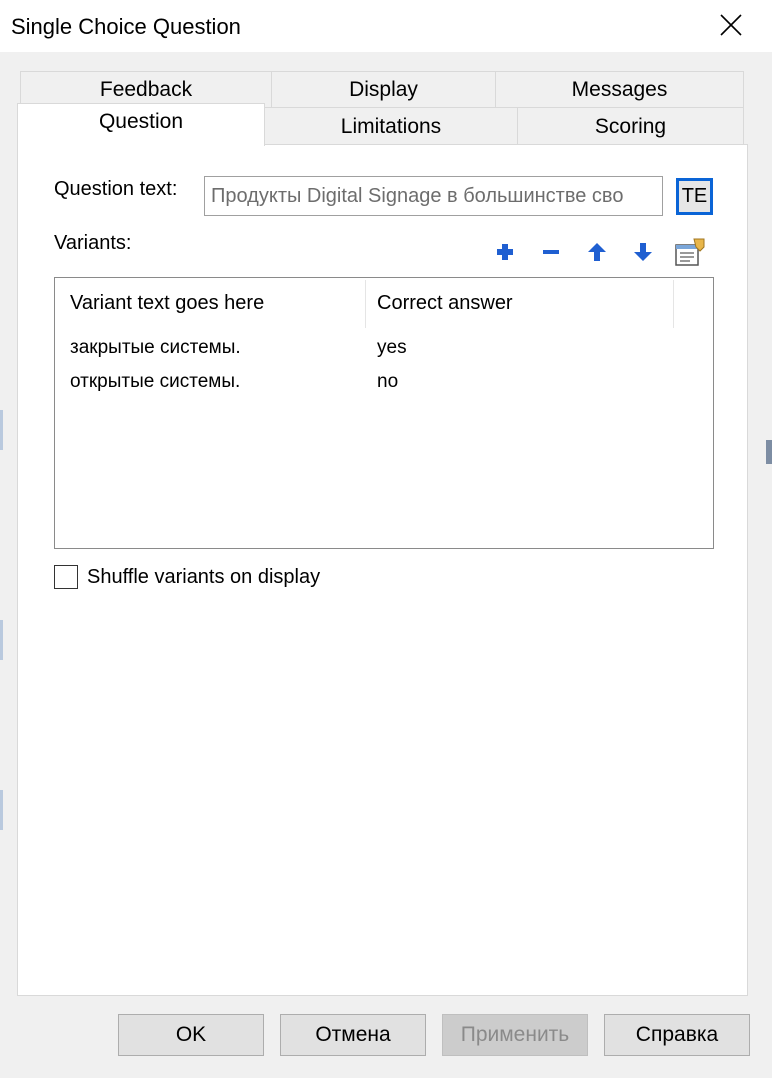 The height and width of the screenshot is (1078, 772). What do you see at coordinates (386, 26) in the screenshot?
I see `title-bar: Single Choice Question` at bounding box center [386, 26].